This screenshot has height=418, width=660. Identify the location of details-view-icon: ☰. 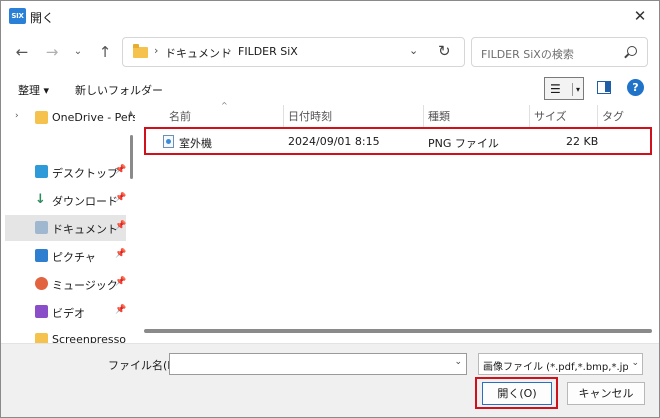
(555, 89).